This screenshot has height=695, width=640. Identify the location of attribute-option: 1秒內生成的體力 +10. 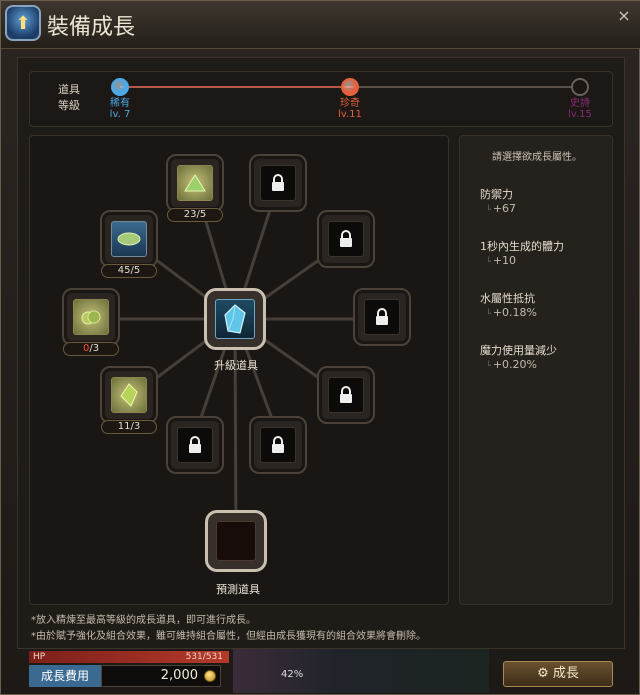
(522, 254).